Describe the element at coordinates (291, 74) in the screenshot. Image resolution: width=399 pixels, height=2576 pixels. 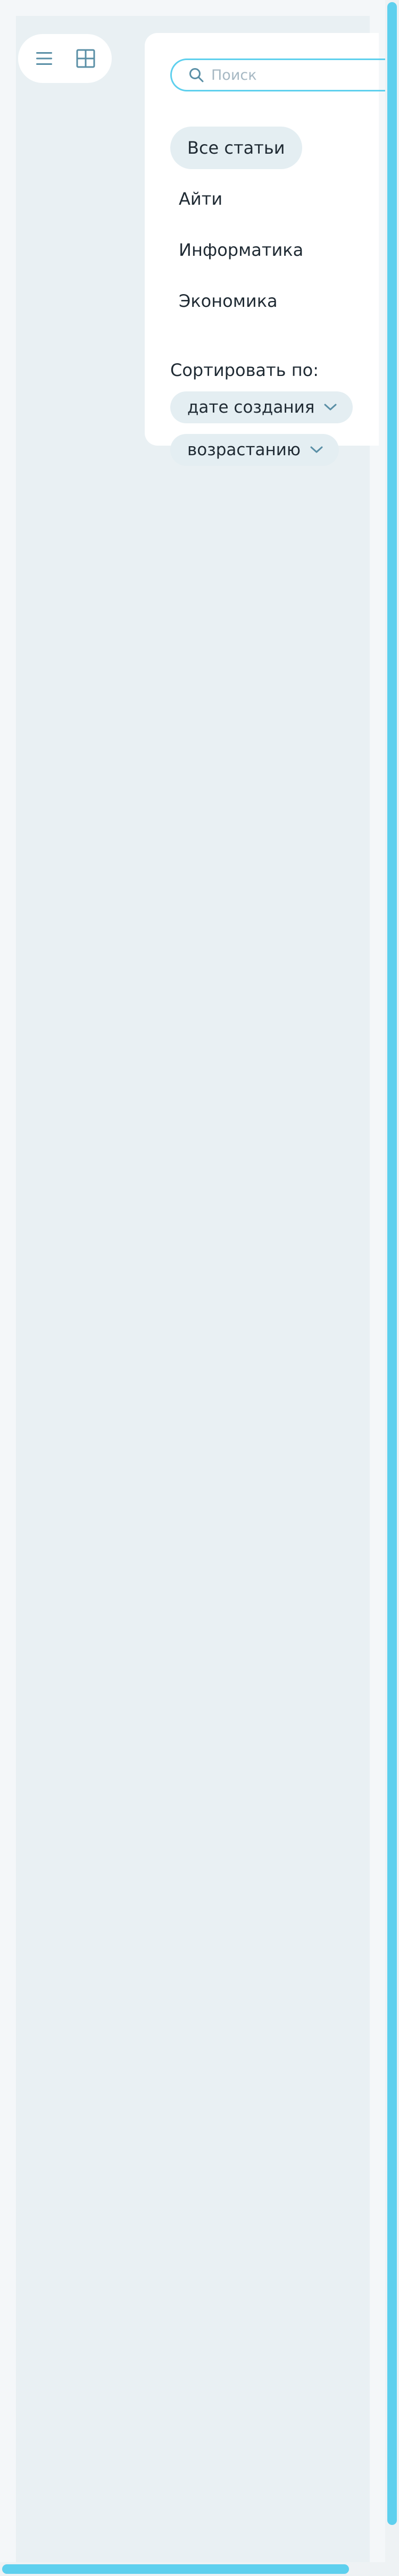
I see `search-input` at that location.